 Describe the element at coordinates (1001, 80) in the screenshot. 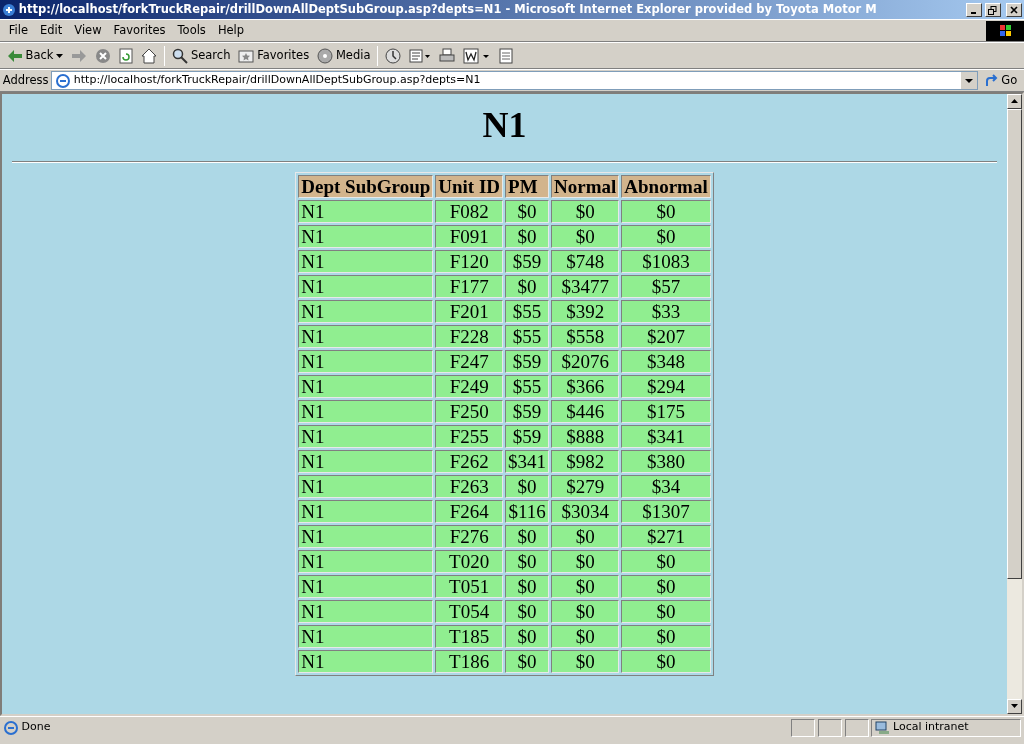

I see `go-button: Go` at that location.